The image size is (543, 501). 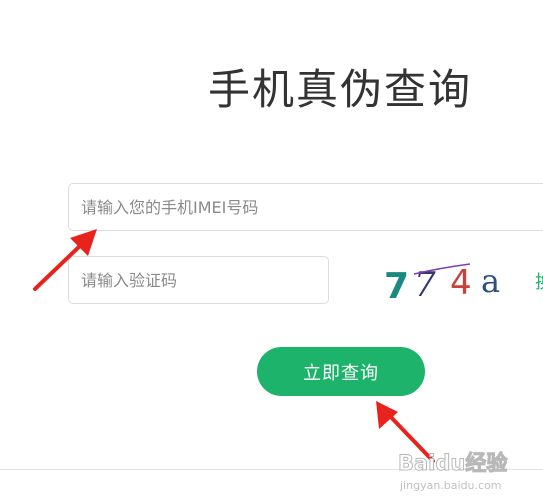 I want to click on captcha-char: 7, so click(x=396, y=286).